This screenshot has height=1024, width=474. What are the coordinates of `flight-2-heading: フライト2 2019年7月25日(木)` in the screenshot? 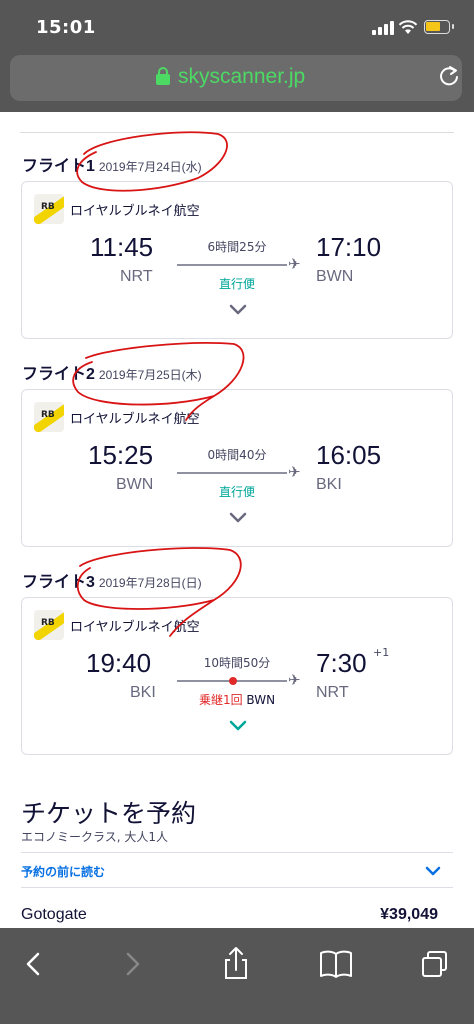 It's located at (112, 372).